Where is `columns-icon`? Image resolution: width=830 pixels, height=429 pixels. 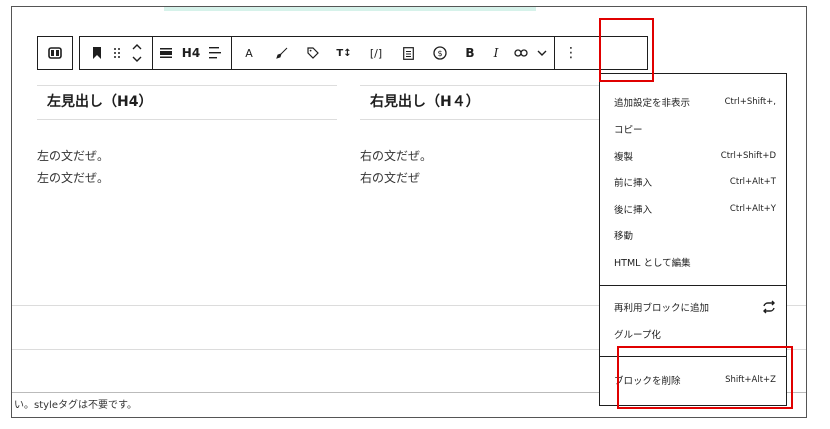
columns-icon is located at coordinates (55, 53).